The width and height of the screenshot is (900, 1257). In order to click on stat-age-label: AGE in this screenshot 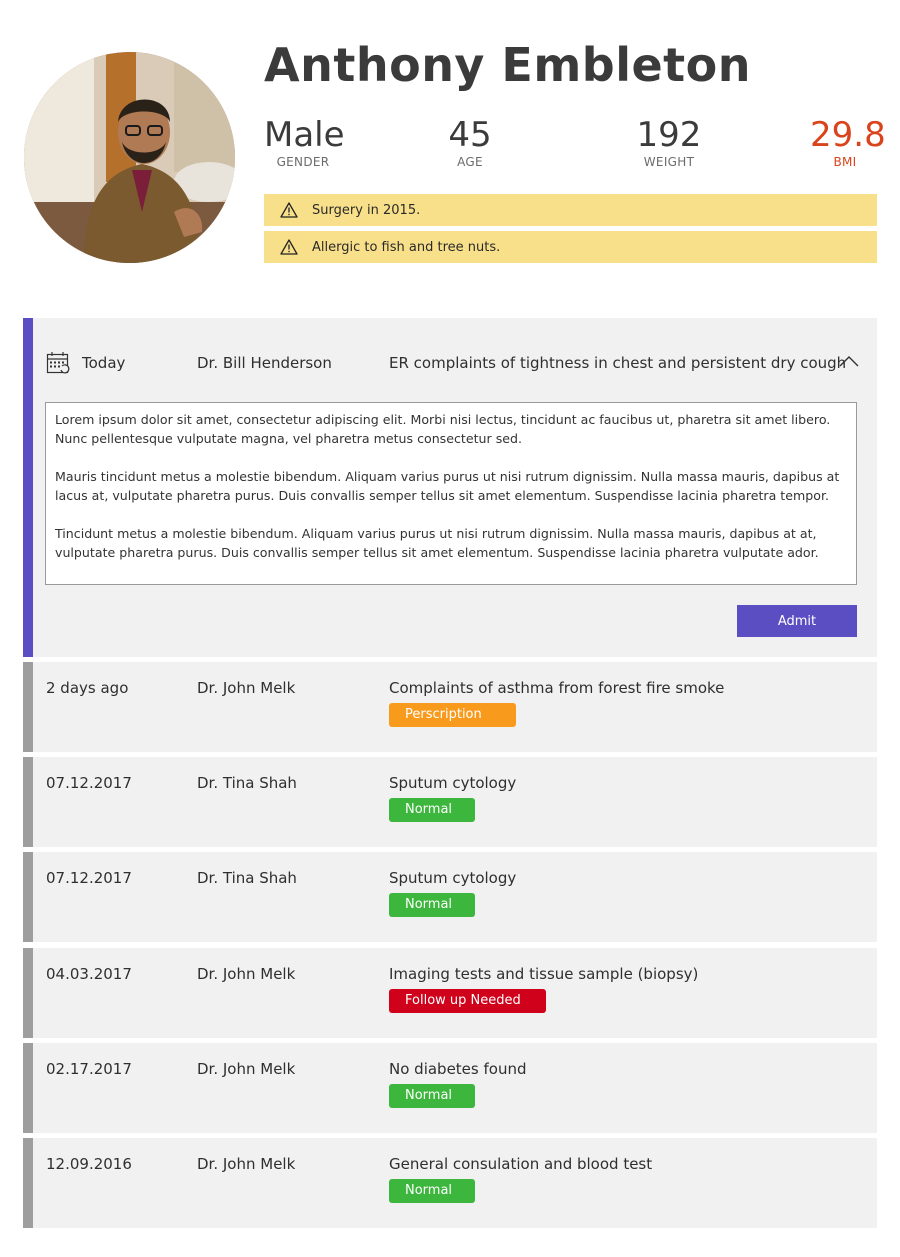, I will do `click(470, 162)`.